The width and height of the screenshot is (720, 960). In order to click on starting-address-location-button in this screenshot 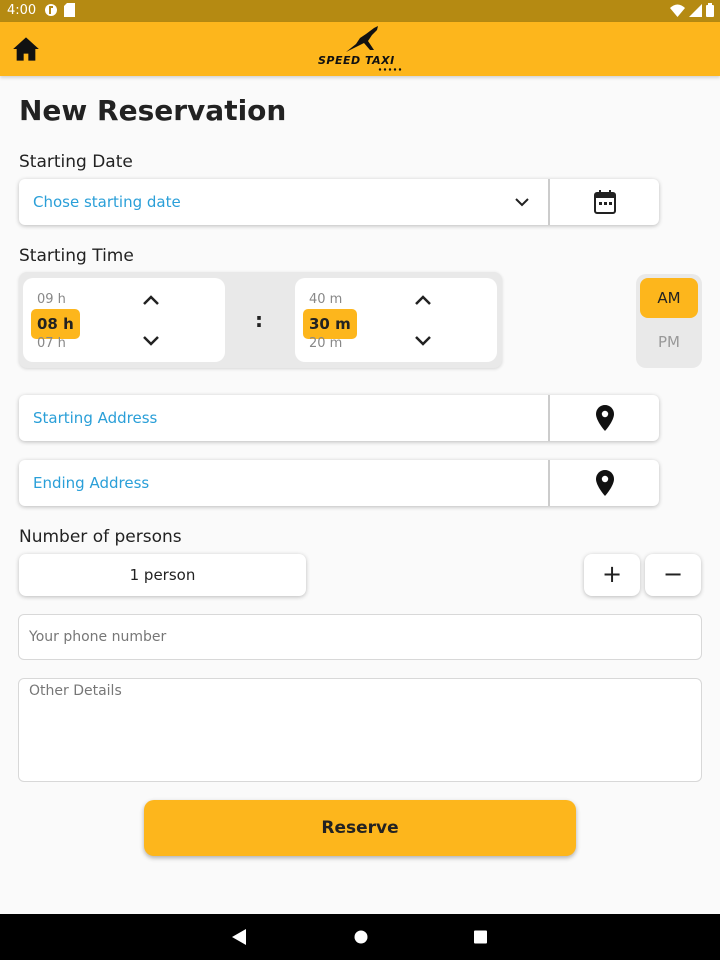, I will do `click(604, 418)`.